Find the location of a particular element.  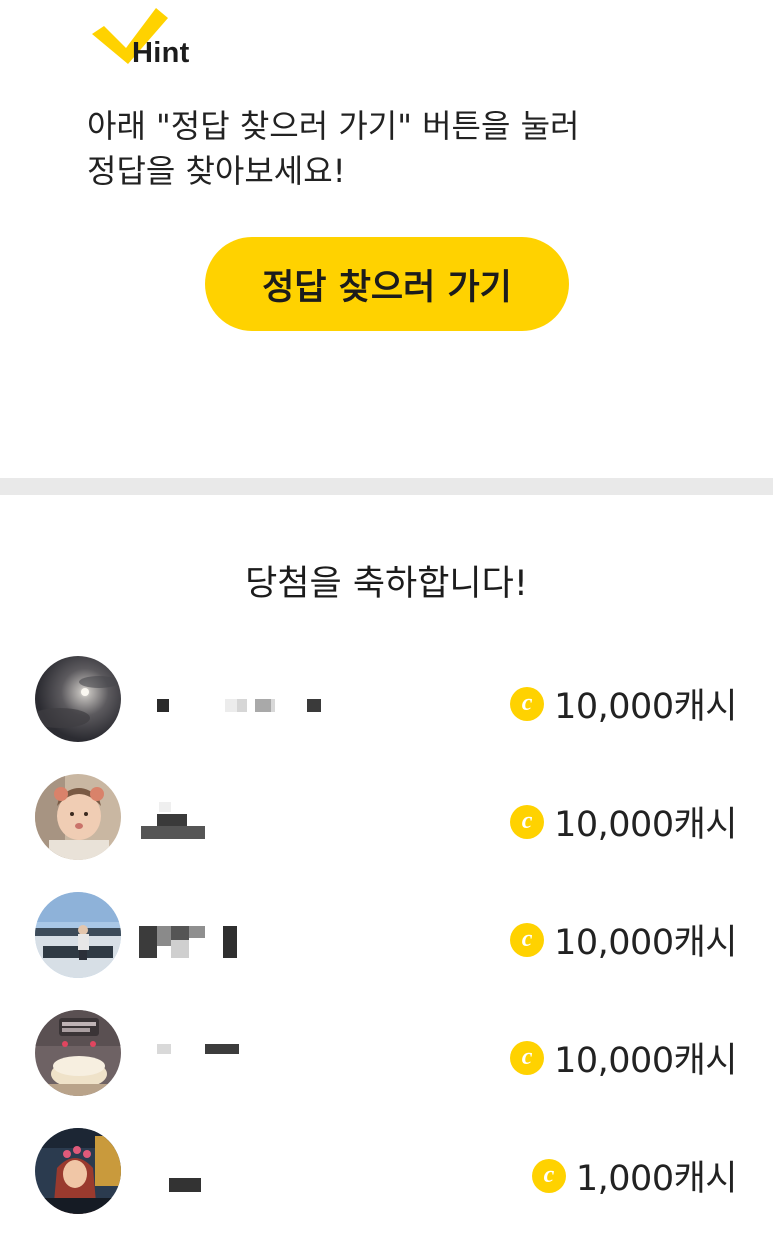

hint-header: Hint is located at coordinates (160, 36).